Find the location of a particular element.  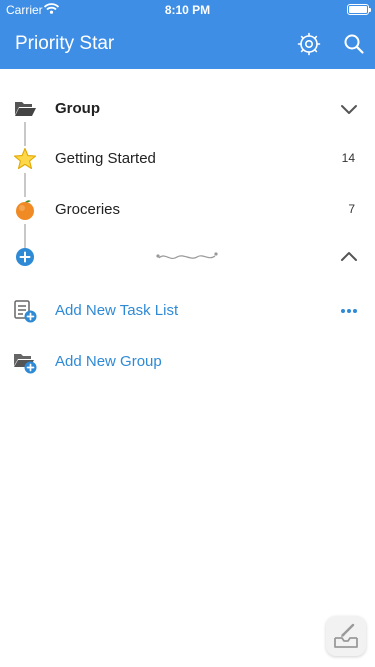

list-item-getting-started: Getting Started 14 is located at coordinates (187, 159).